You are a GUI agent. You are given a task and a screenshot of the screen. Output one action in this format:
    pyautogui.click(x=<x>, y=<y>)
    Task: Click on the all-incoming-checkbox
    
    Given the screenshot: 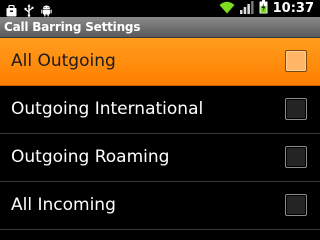 What is the action you would take?
    pyautogui.click(x=296, y=205)
    